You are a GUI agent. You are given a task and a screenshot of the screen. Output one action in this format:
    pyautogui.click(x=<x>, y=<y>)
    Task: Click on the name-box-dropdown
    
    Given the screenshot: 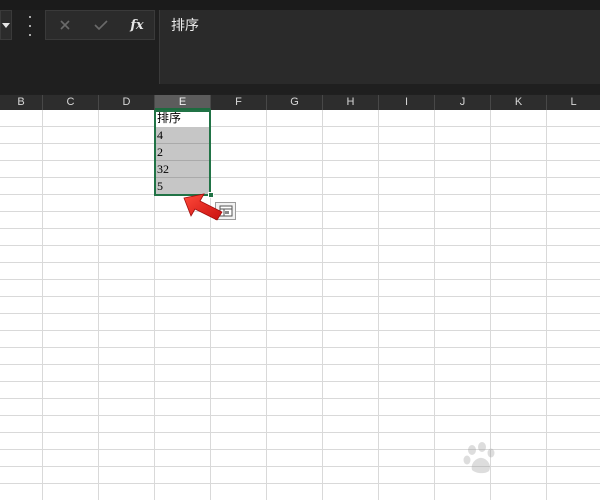 What is the action you would take?
    pyautogui.click(x=6, y=25)
    